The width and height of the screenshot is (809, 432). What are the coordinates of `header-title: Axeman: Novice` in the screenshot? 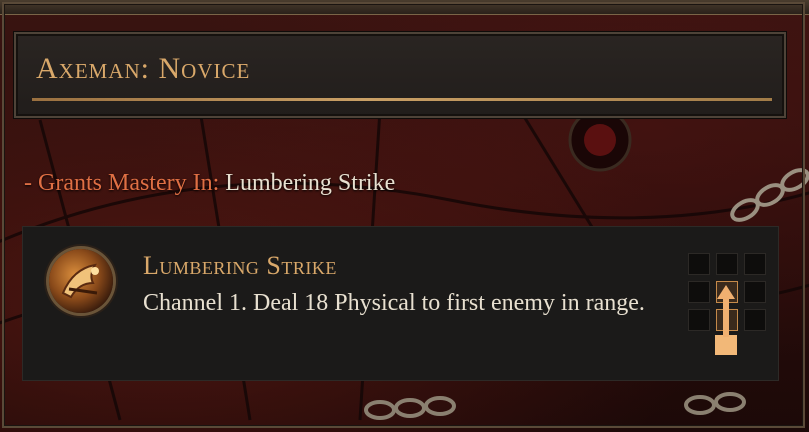 It's located at (143, 68).